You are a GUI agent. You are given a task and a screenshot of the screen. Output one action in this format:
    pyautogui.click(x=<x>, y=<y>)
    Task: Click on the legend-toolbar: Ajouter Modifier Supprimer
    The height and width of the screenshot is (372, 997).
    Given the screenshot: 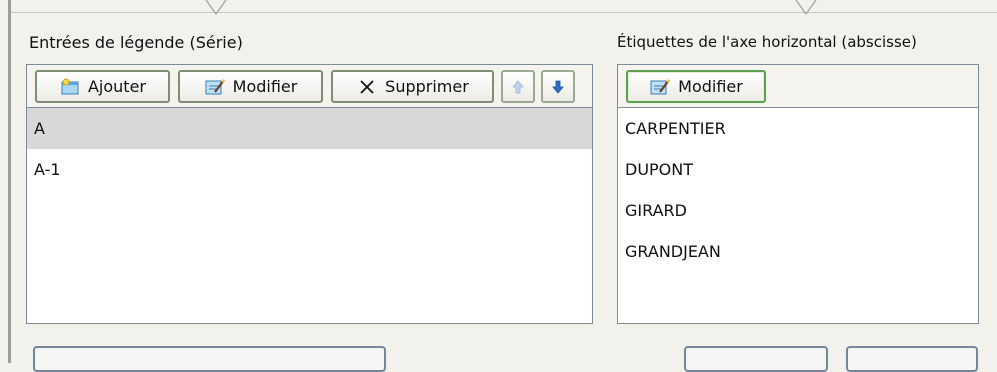 What is the action you would take?
    pyautogui.click(x=309, y=86)
    